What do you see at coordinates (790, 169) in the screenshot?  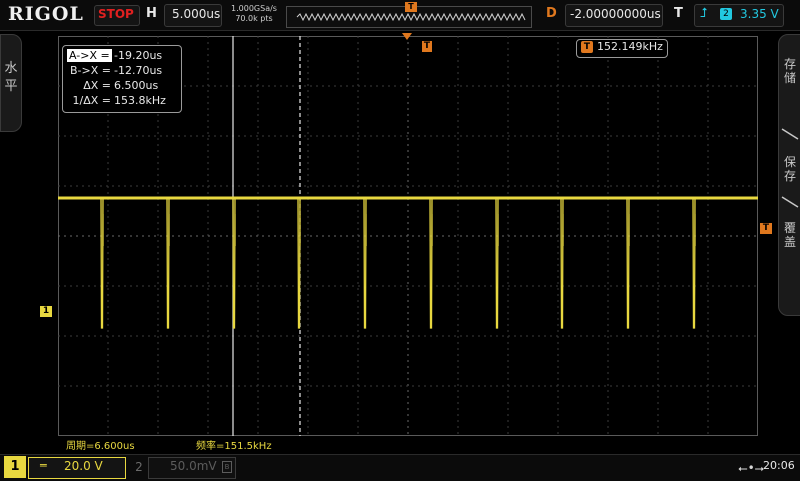 I see `menu-item-save: 保存` at bounding box center [790, 169].